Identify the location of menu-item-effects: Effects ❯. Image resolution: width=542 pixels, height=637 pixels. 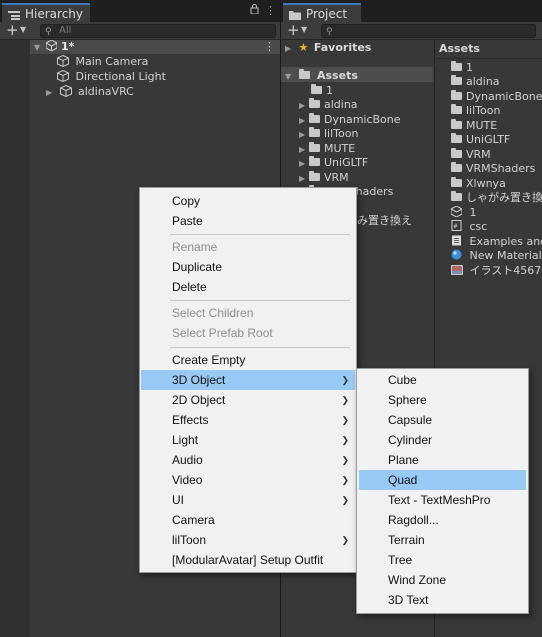
(248, 420).